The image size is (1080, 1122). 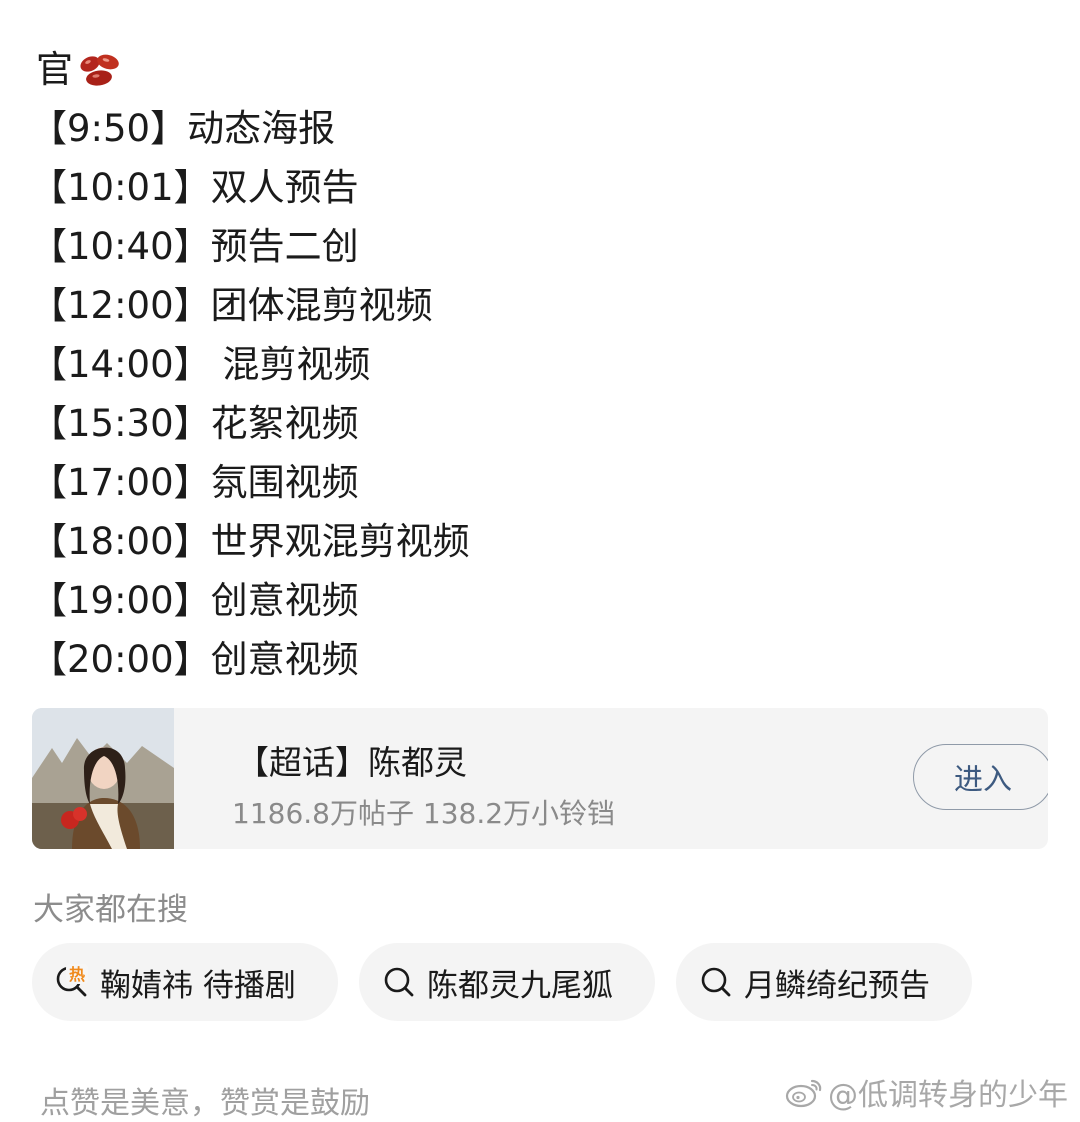 What do you see at coordinates (99, 70) in the screenshot?
I see `red-beans-icon` at bounding box center [99, 70].